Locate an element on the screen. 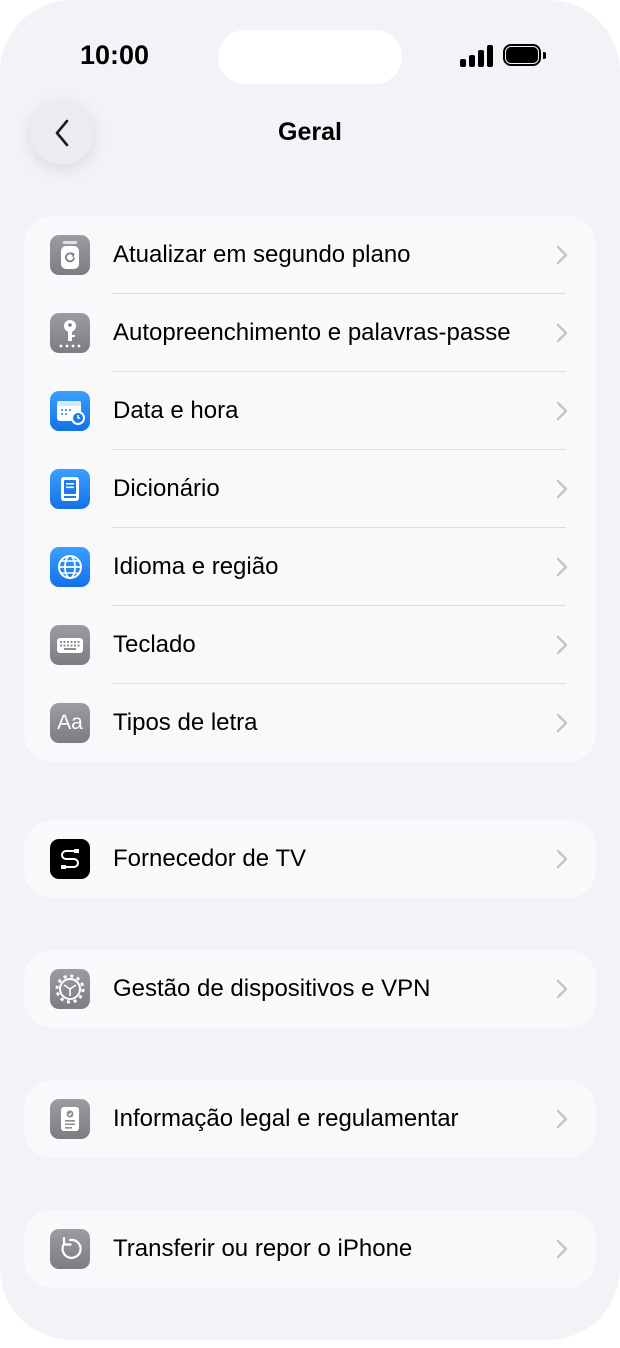 This screenshot has height=1348, width=620. settings-group-vpn: Gestão de dispositivos e VPN is located at coordinates (310, 989).